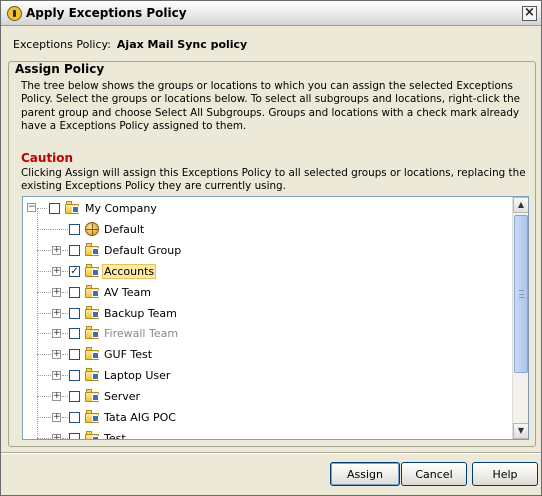  I want to click on checkbox-accounts: ✓, so click(74, 271).